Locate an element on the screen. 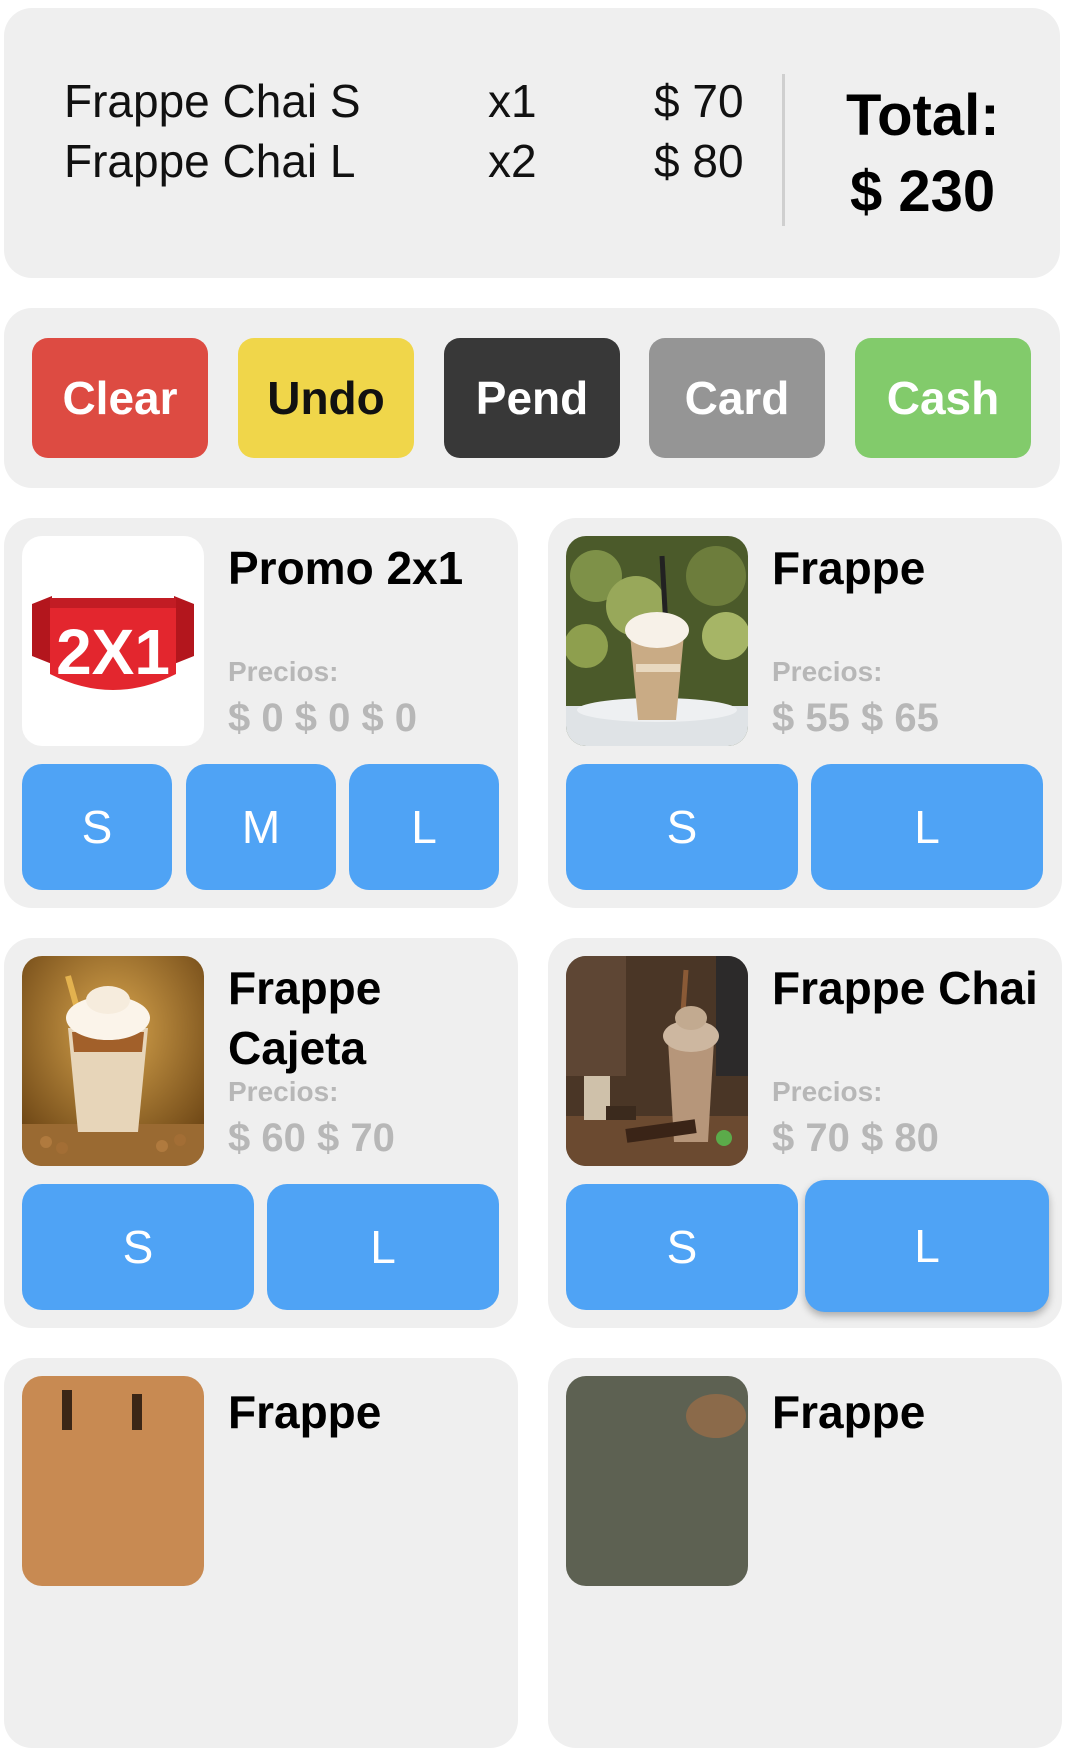  prices-value: $ 0 $ 0 $ 0 is located at coordinates (323, 718).